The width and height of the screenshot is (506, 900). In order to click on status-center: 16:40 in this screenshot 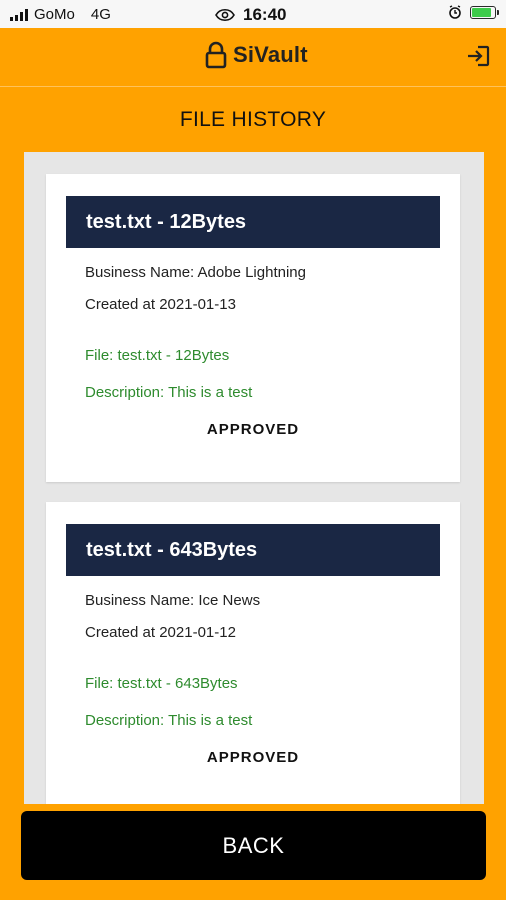, I will do `click(250, 15)`.